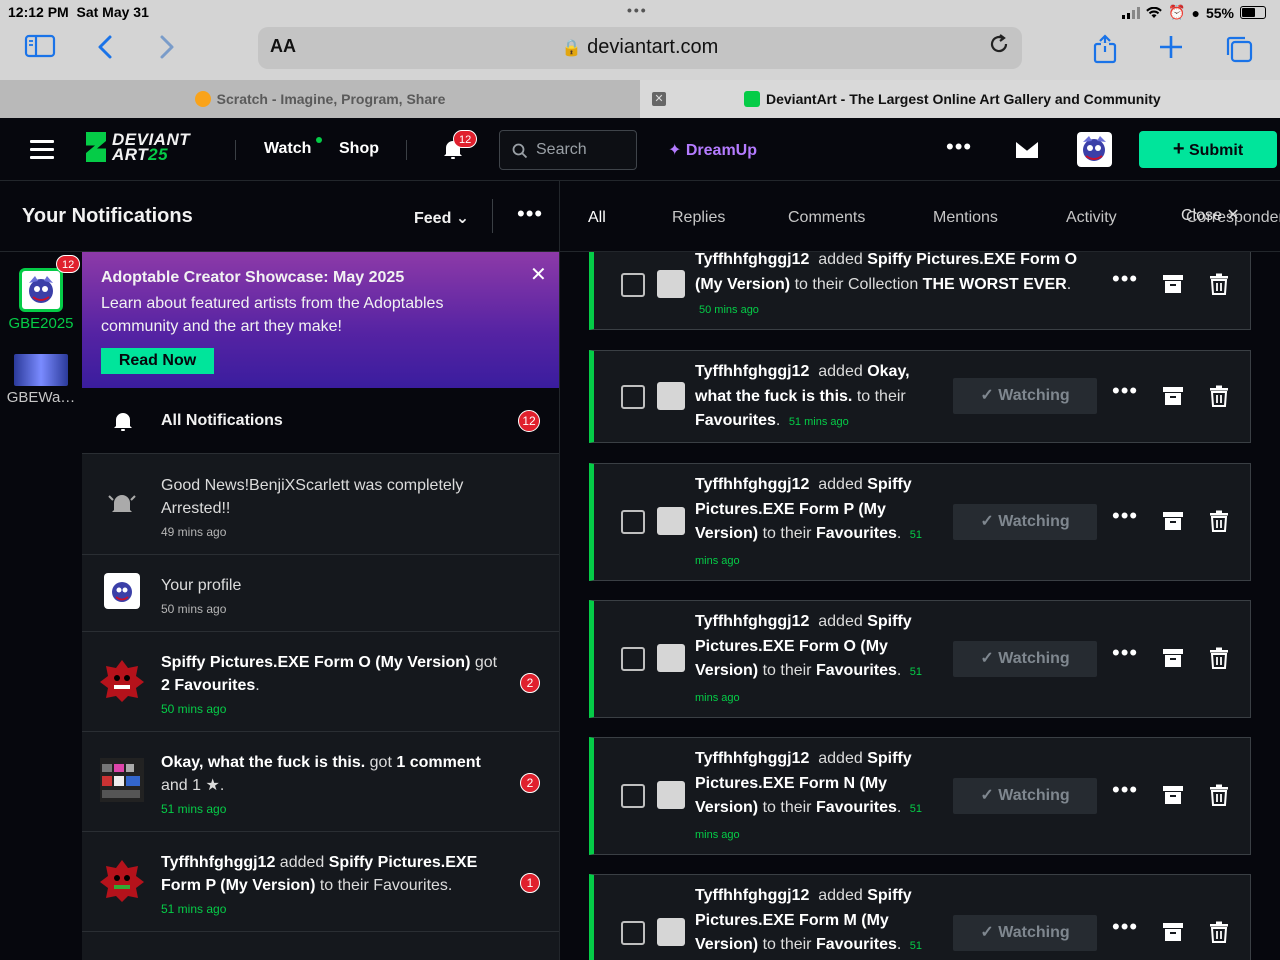 The width and height of the screenshot is (1280, 960). Describe the element at coordinates (157, 361) in the screenshot. I see `read-now-button: Read Now` at that location.